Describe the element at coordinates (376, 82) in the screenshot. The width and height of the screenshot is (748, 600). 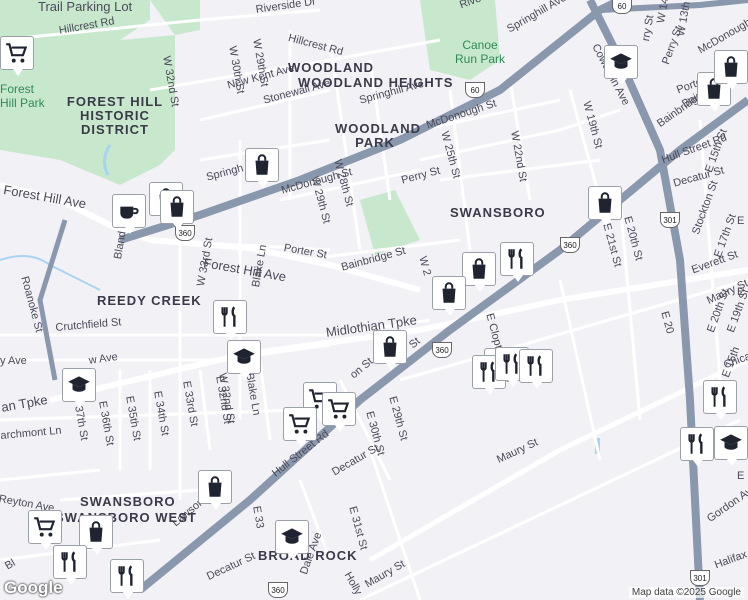
I see `label-woodland-heights: WOODLAND HEIGHTS` at that location.